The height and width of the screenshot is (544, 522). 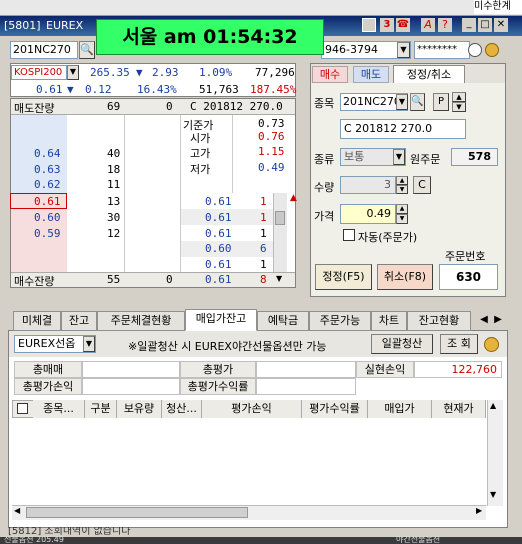 What do you see at coordinates (405, 277) in the screenshot?
I see `cancel-button: 취소(F8)` at bounding box center [405, 277].